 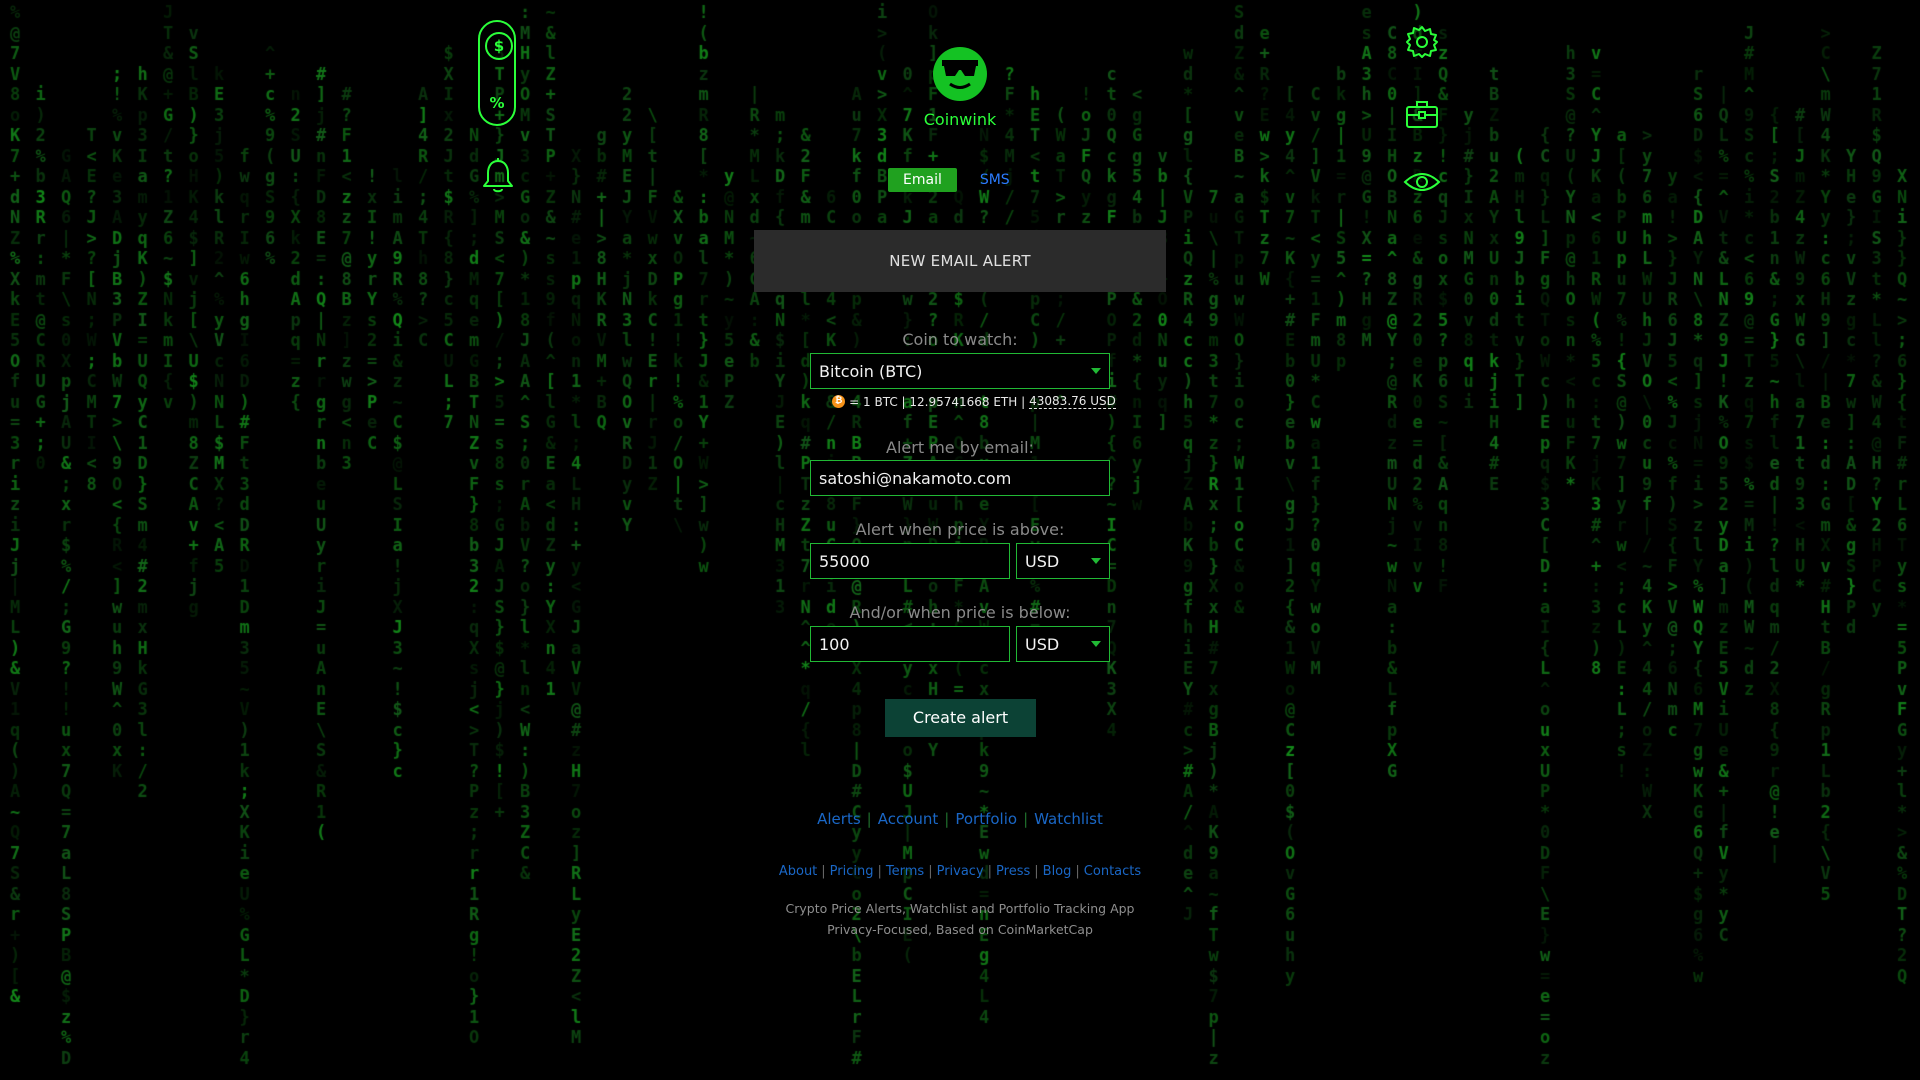 I want to click on price-above-input: 55000, so click(x=910, y=561).